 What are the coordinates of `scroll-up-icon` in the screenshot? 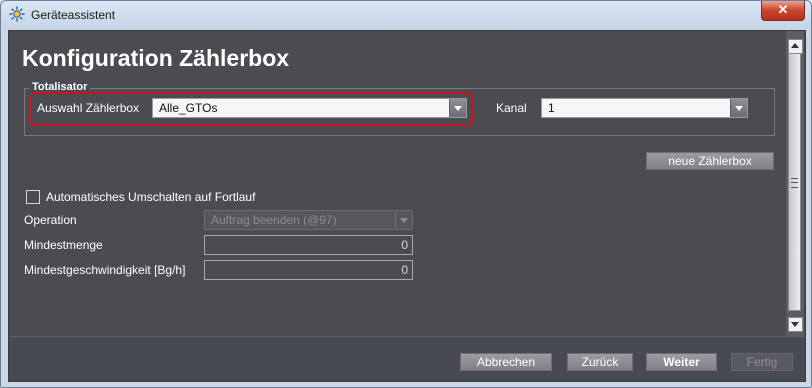 It's located at (795, 46).